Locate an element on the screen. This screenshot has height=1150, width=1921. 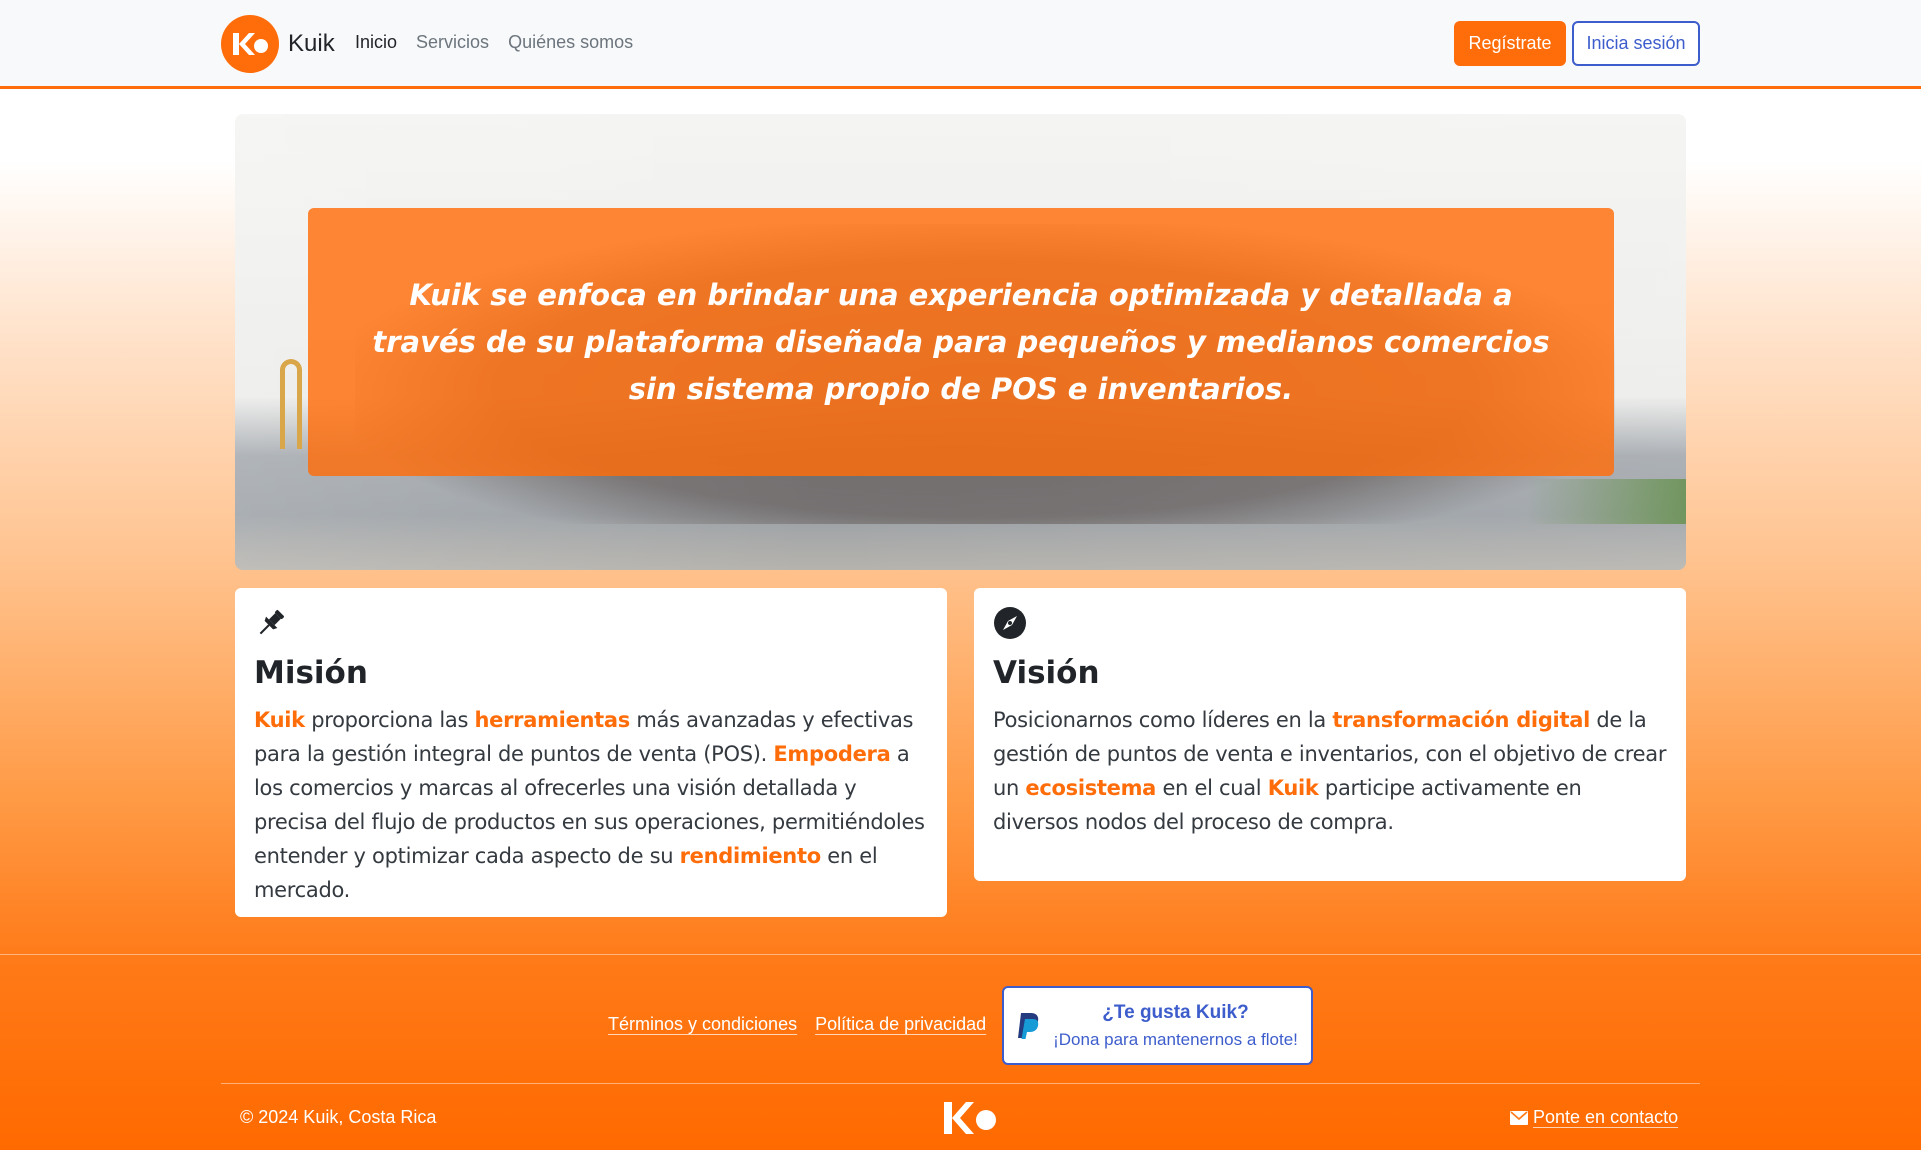
hero-photo-grass is located at coordinates (1606, 501).